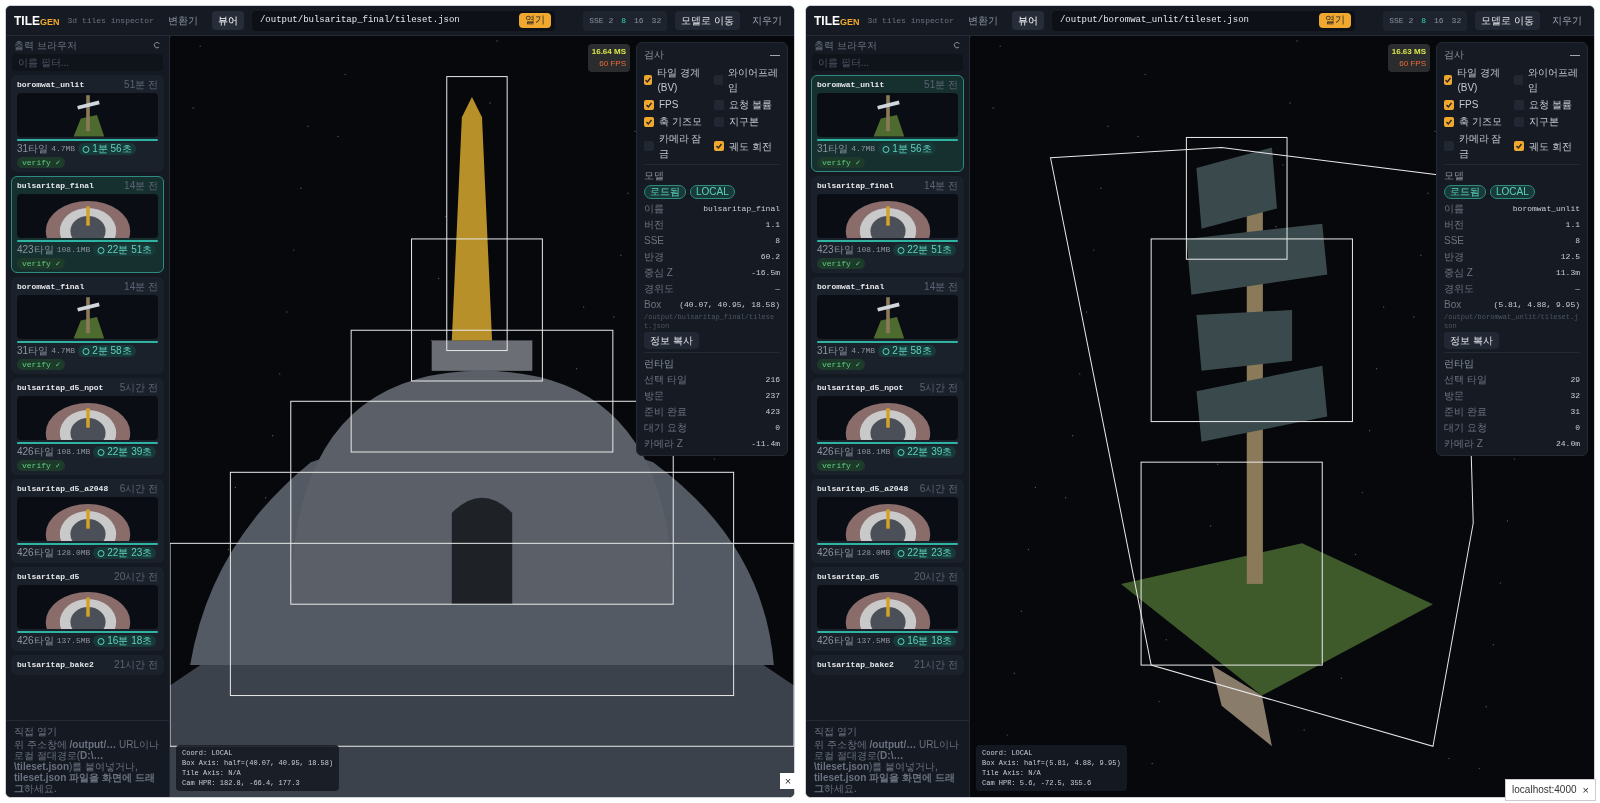 The width and height of the screenshot is (1600, 803). I want to click on output-age: 5시간 전, so click(938, 388).